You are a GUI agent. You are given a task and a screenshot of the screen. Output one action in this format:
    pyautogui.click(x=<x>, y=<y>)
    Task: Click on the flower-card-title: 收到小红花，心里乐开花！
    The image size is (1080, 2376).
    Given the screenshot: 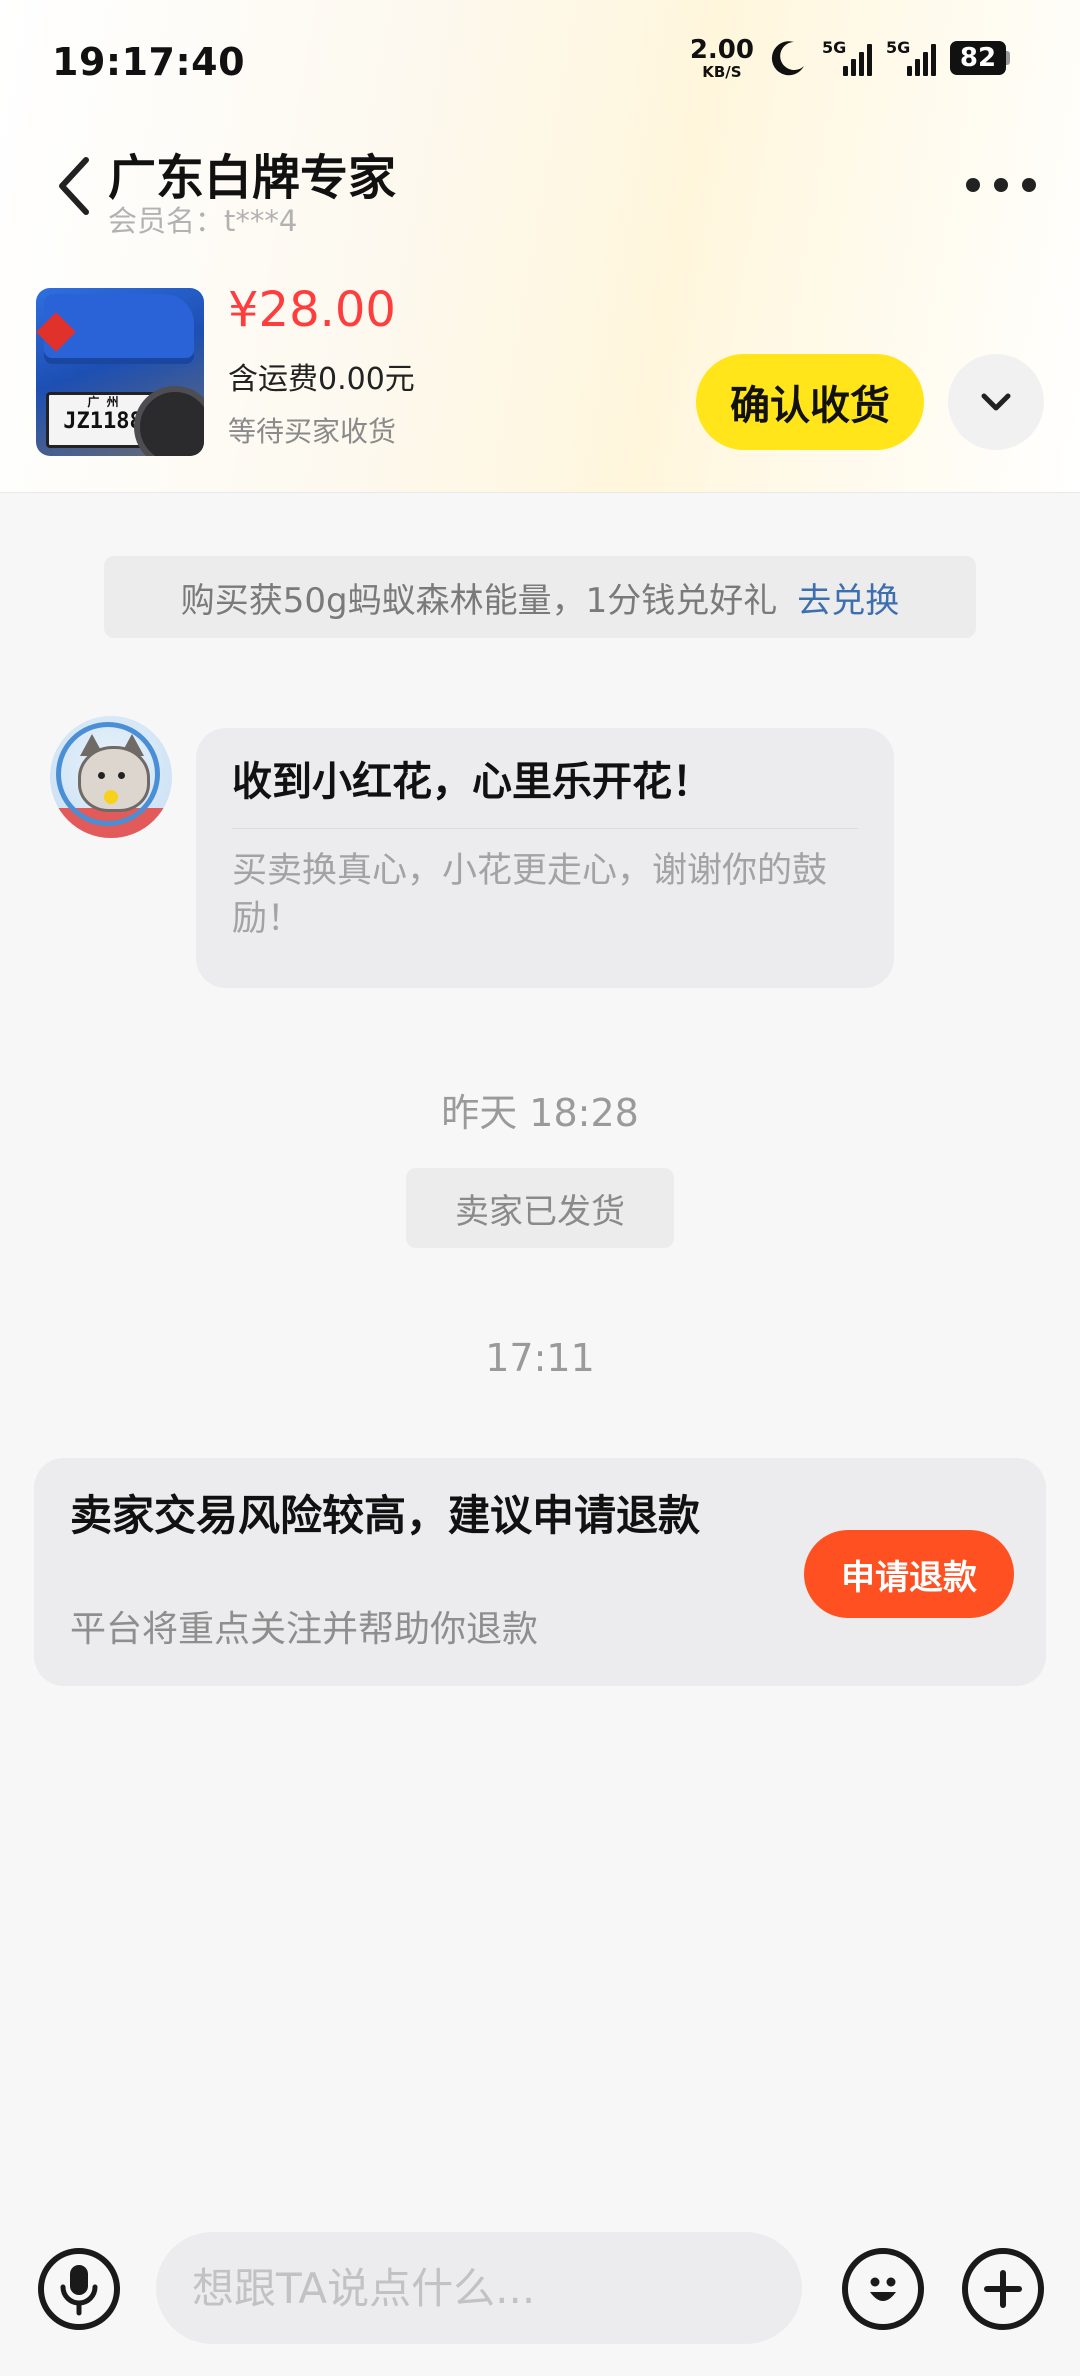 What is the action you would take?
    pyautogui.click(x=472, y=782)
    